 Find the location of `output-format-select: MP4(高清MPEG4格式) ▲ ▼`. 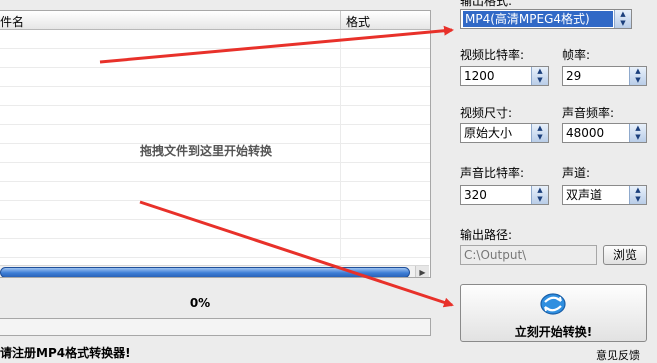

output-format-select: MP4(高清MPEG4格式) ▲ ▼ is located at coordinates (546, 19).